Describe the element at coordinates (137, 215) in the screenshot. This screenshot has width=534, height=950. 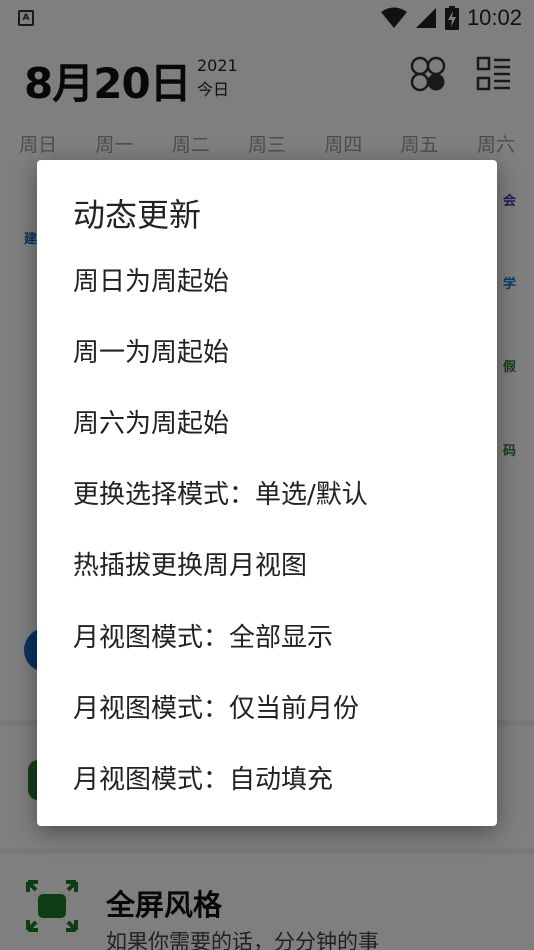
I see `dialog-title: 动态更新` at that location.